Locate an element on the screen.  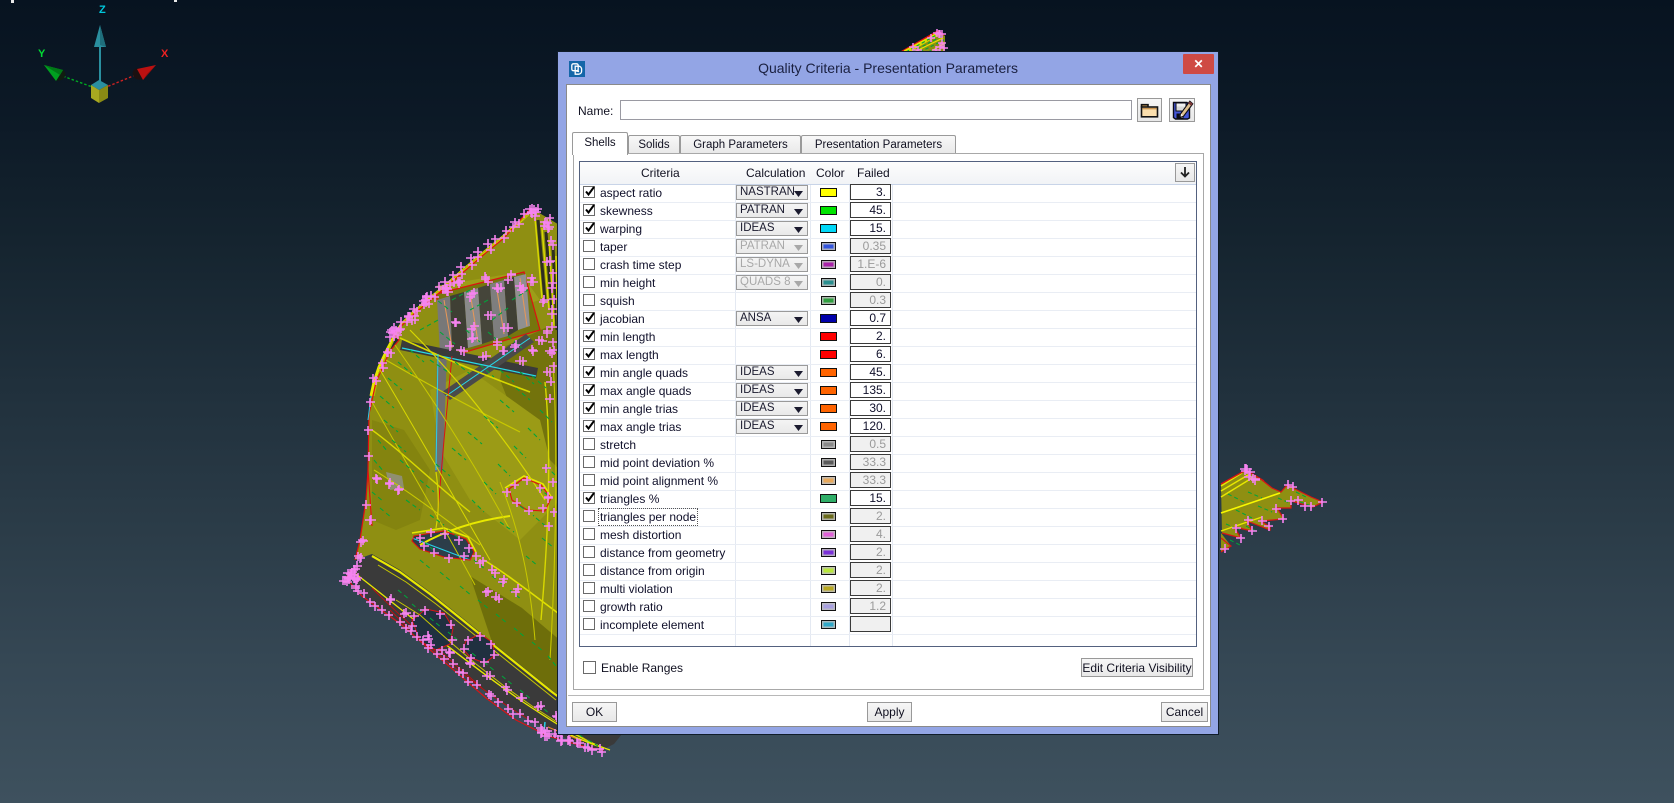
svg-text: X is located at coordinates (165, 54).